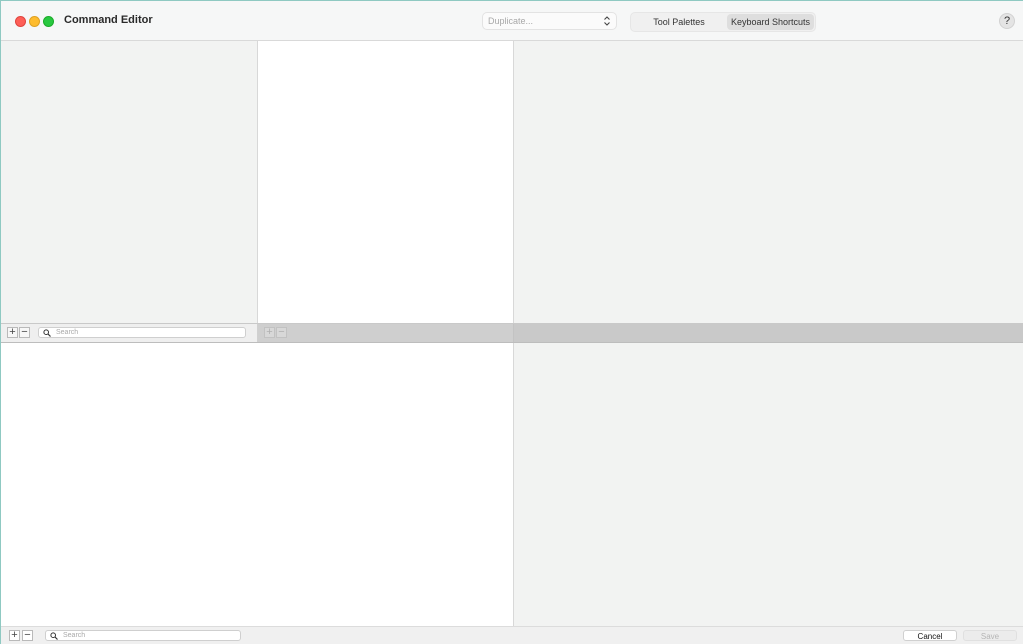  Describe the element at coordinates (607, 21) in the screenshot. I see `chevron-up-down-icon` at that location.